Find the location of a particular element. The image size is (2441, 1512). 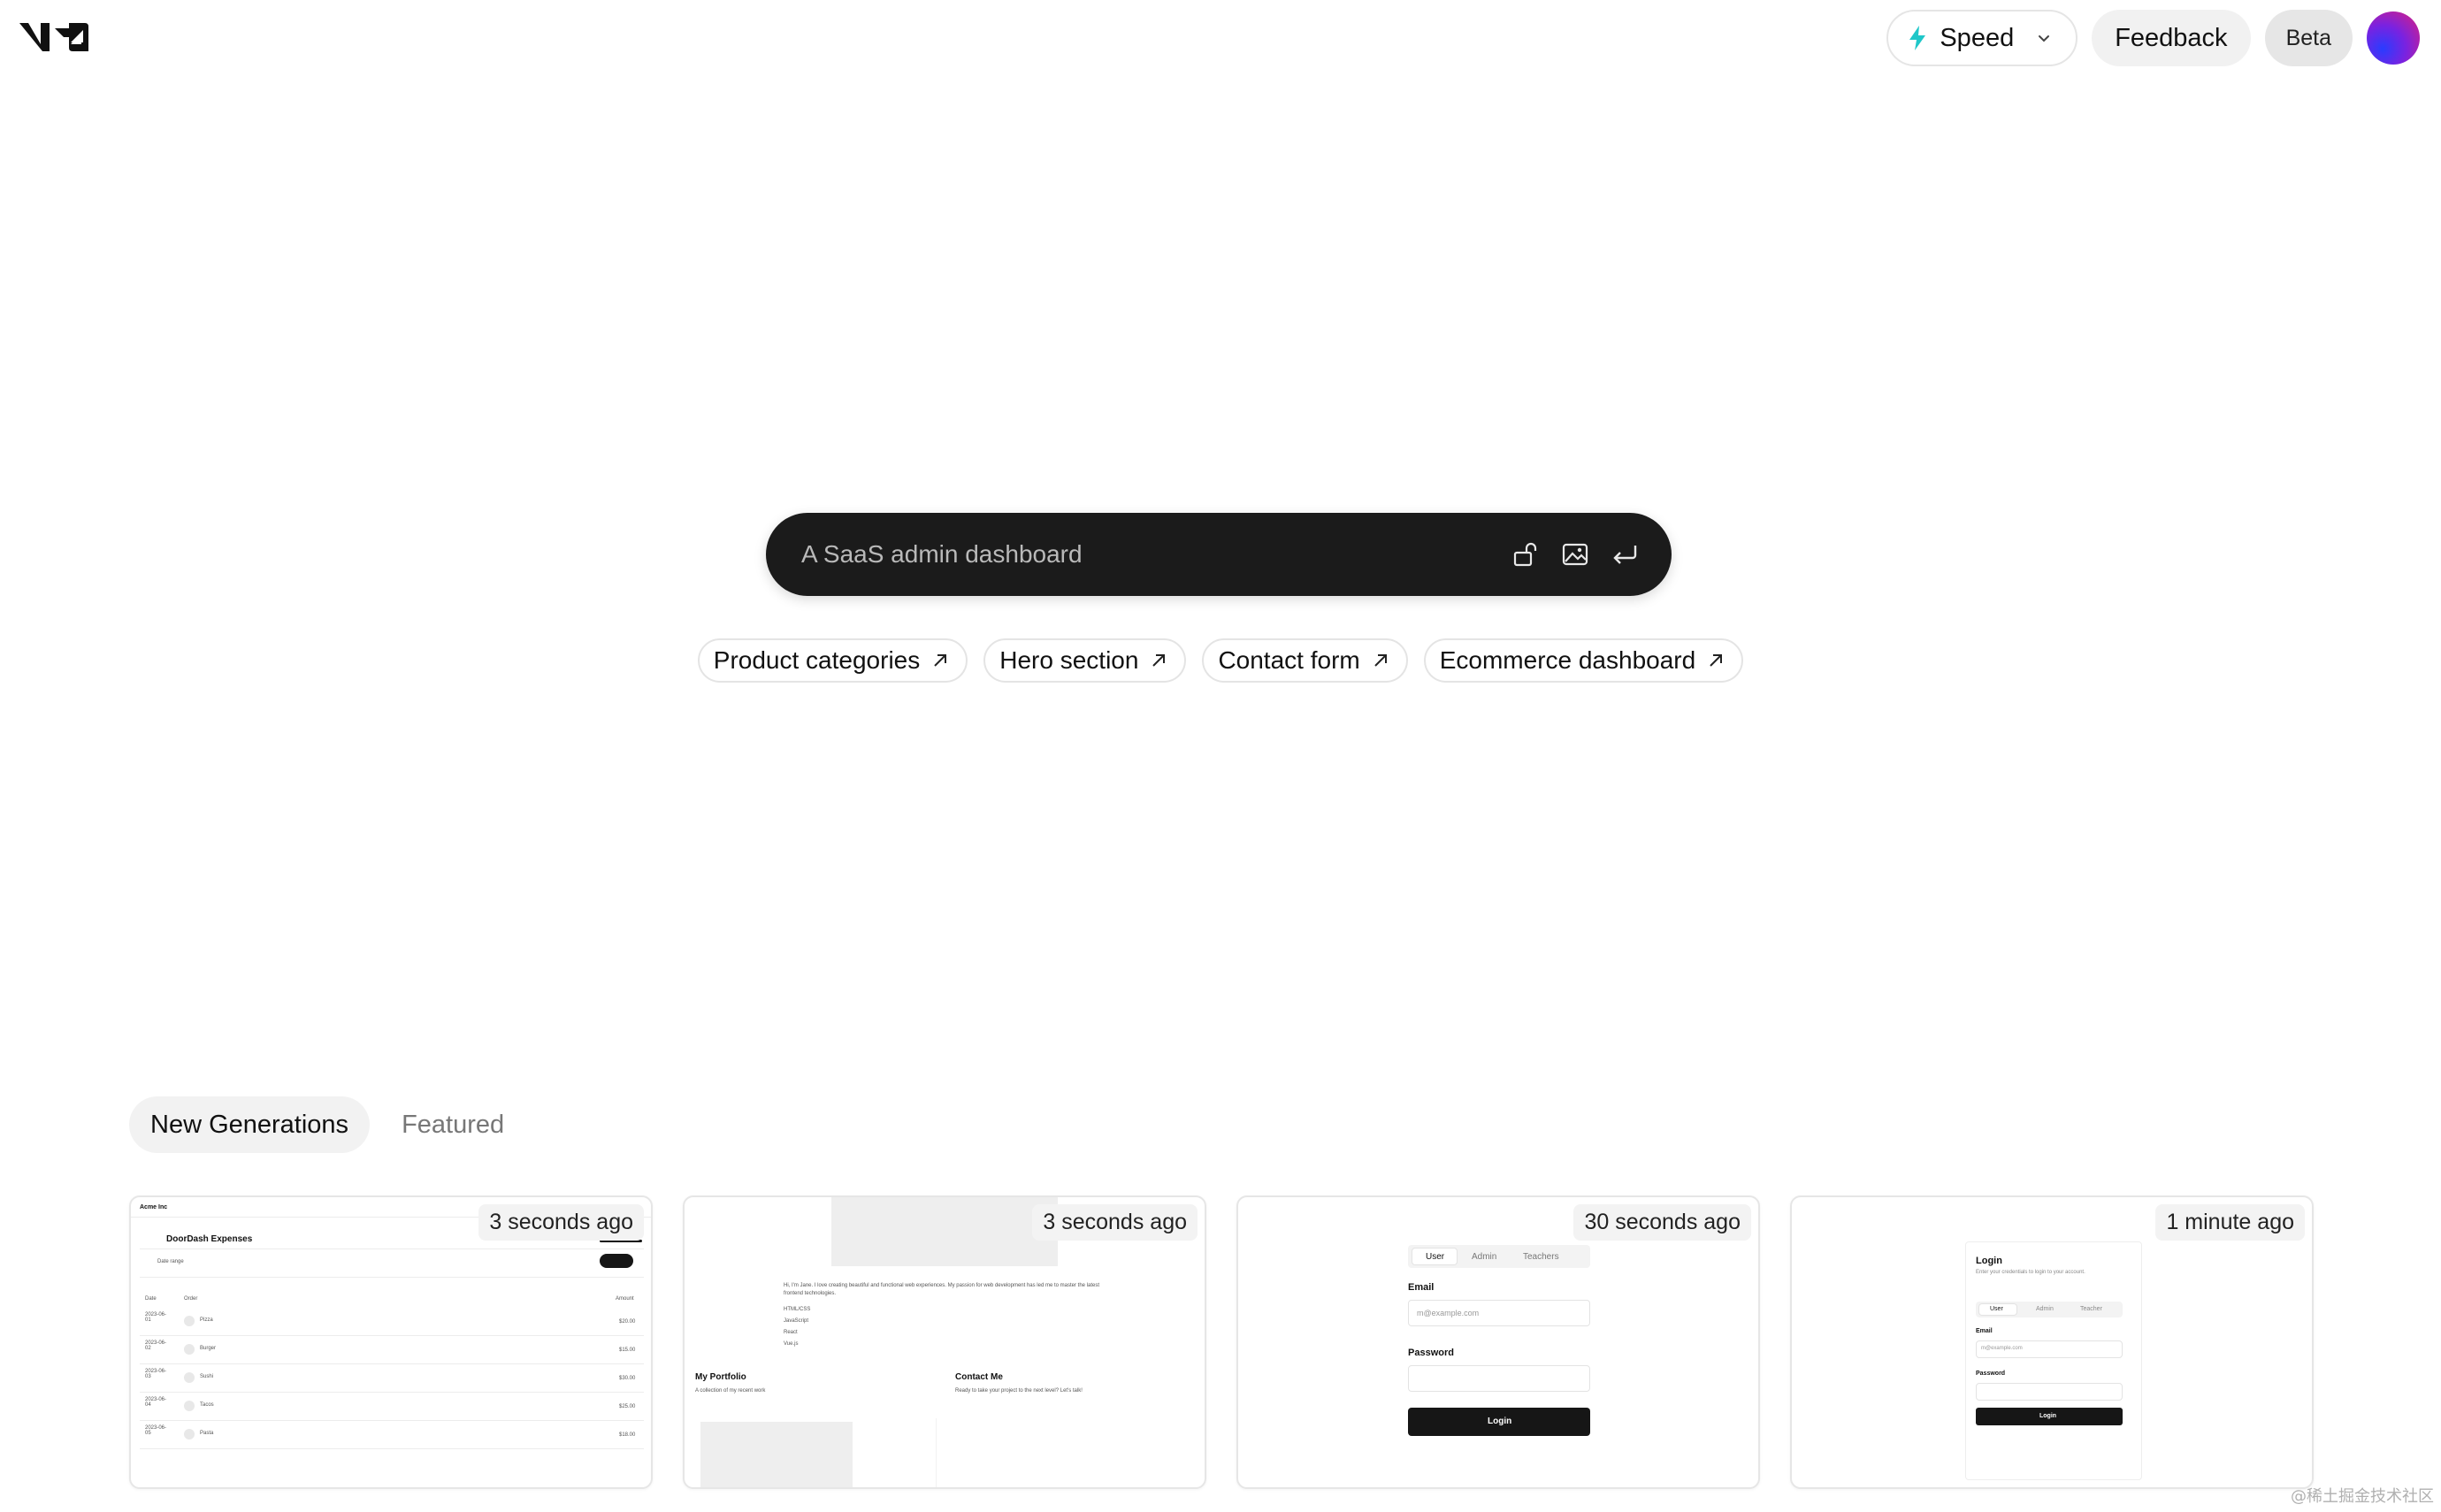

model-speed-select: Speed is located at coordinates (1982, 38).